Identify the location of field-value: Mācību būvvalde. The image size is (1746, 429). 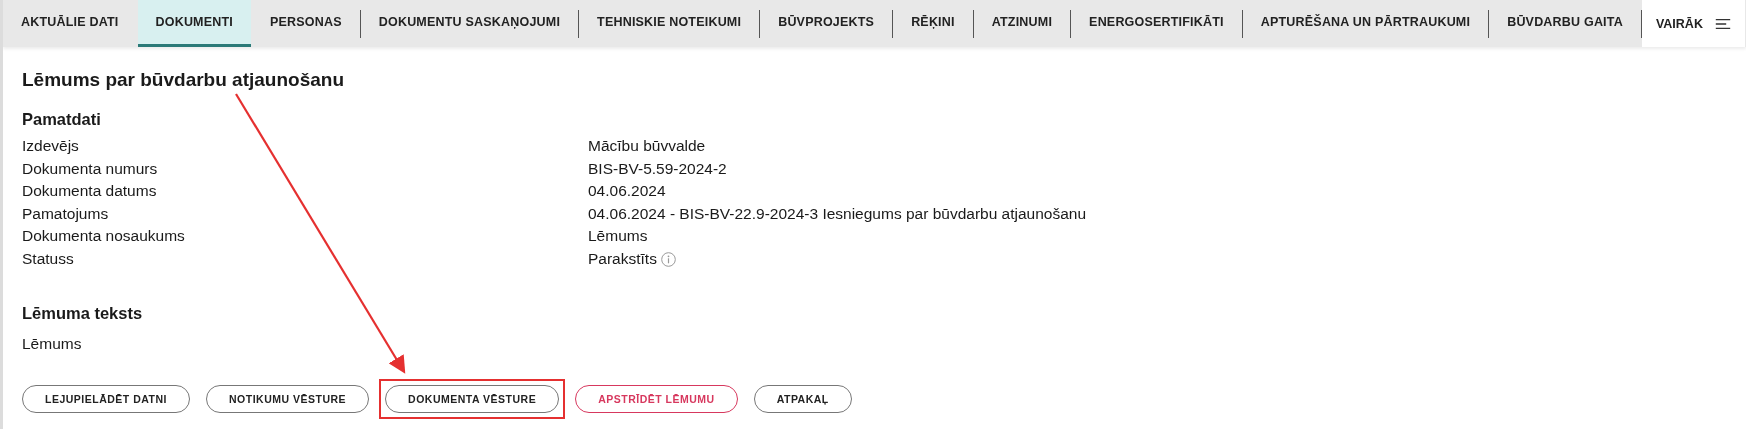
(647, 146).